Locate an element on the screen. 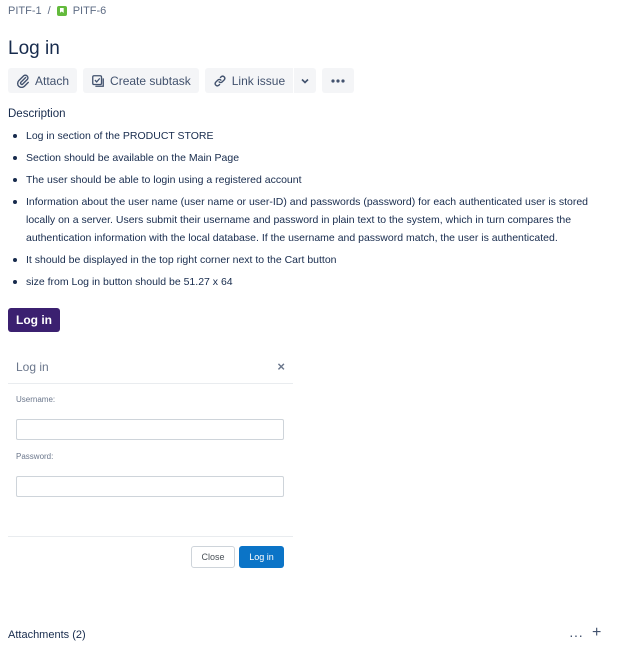 The height and width of the screenshot is (654, 625). create-subtask-button: Create subtask is located at coordinates (141, 80).